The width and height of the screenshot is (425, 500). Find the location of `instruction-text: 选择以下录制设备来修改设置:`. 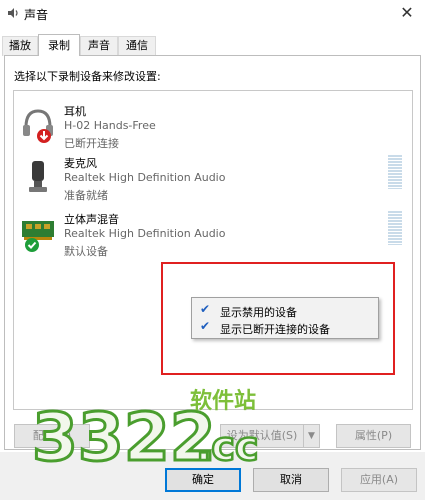

instruction-text: 选择以下录制设备来修改设置: is located at coordinates (87, 76).